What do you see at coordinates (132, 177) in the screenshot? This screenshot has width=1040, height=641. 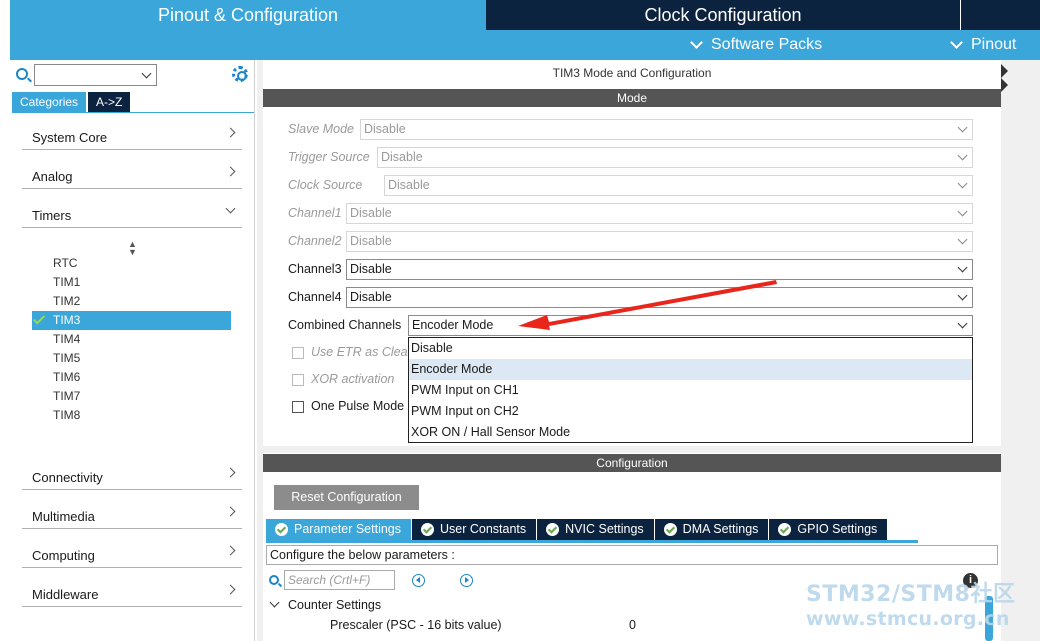 I see `category-analog: Analog` at bounding box center [132, 177].